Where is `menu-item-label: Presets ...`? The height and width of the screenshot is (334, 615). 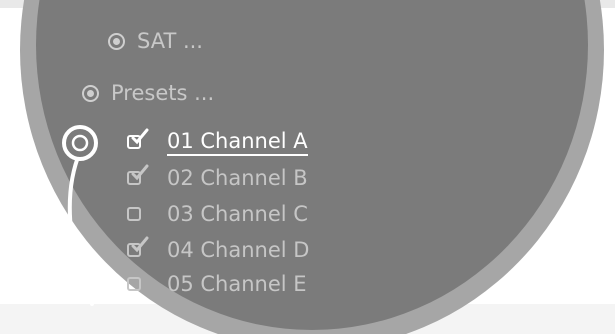
menu-item-label: Presets ... is located at coordinates (163, 93).